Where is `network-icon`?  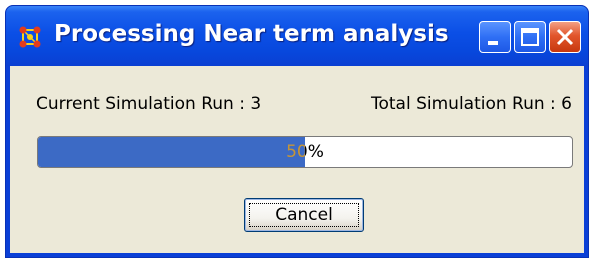
network-icon is located at coordinates (30, 37).